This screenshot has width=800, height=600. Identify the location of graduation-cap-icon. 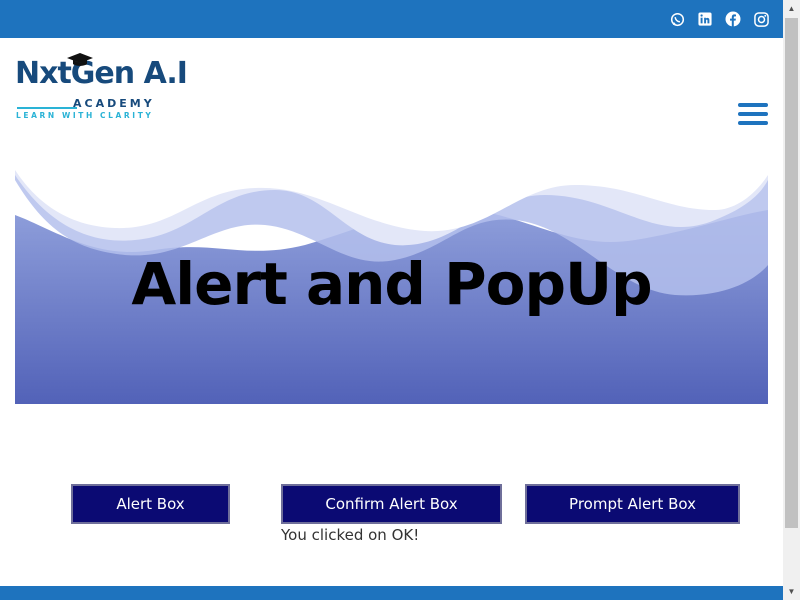
(80, 59).